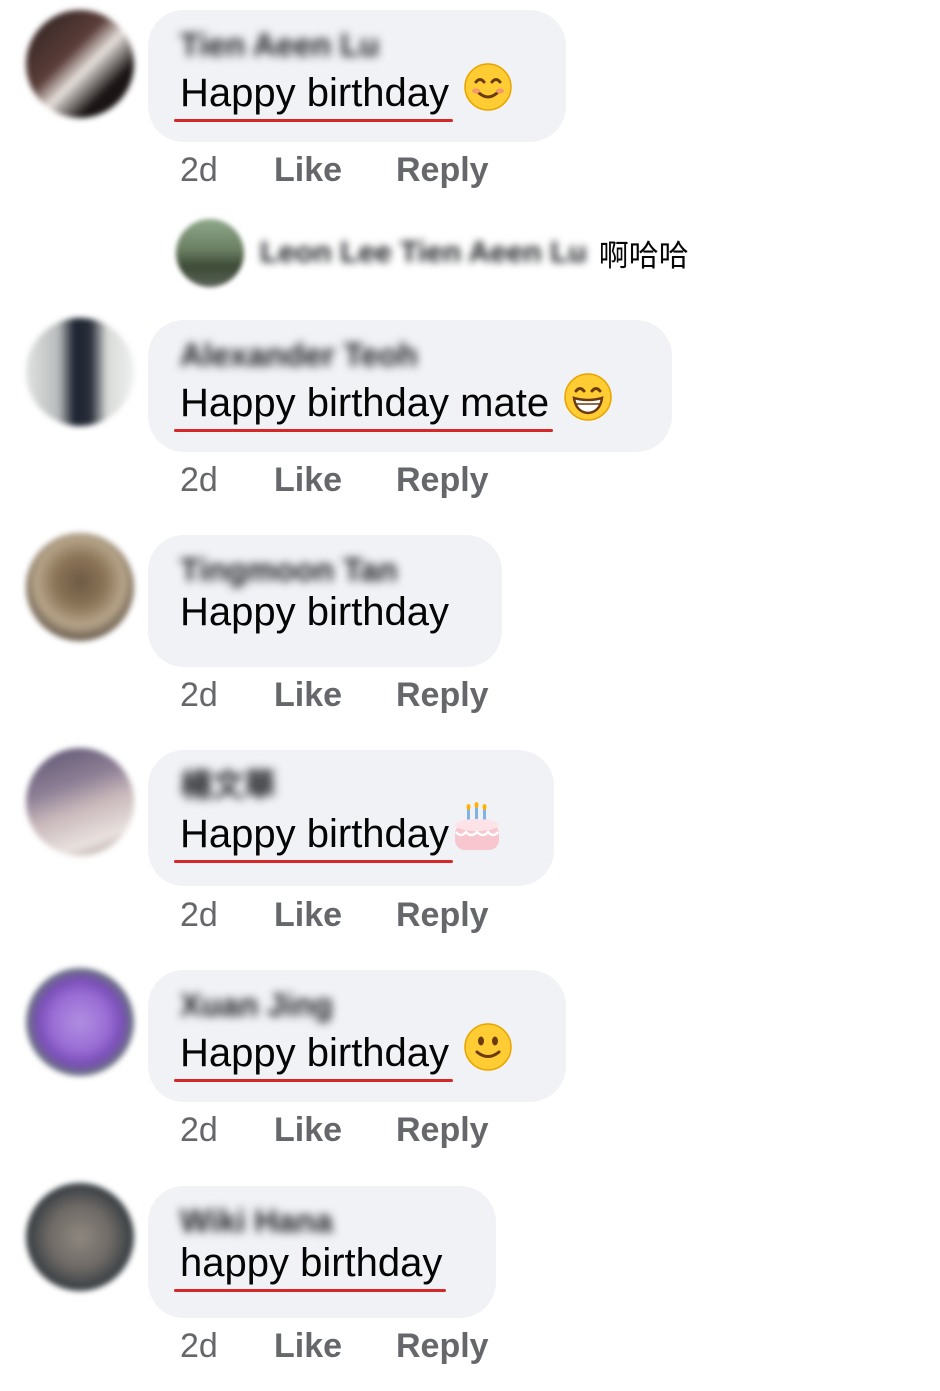  Describe the element at coordinates (643, 256) in the screenshot. I see `reply-text: 啊哈哈` at that location.